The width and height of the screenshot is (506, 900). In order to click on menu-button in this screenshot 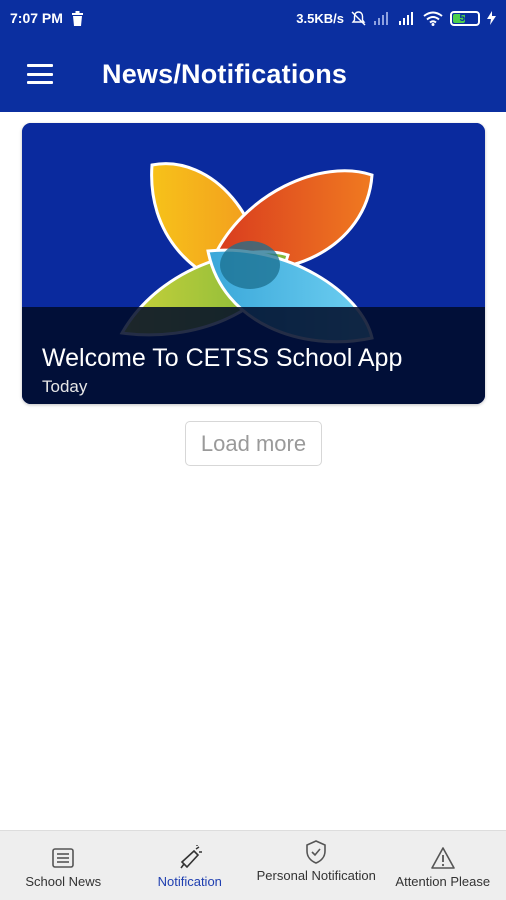, I will do `click(40, 74)`.